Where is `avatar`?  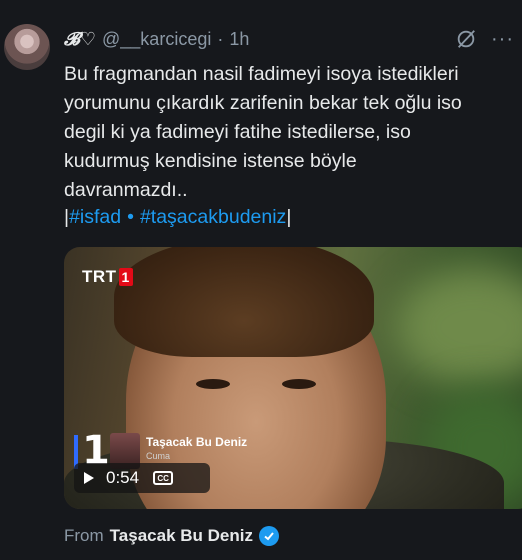
avatar is located at coordinates (27, 47).